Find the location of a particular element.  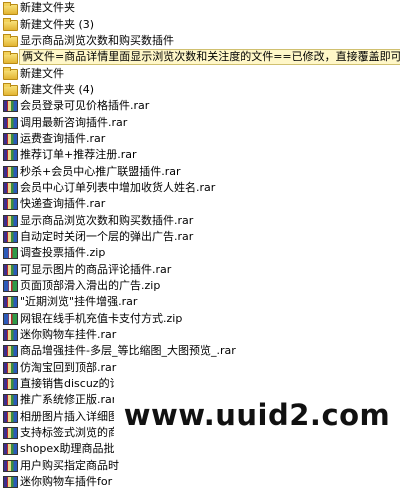

item-label: 调查投票插件.zip is located at coordinates (63, 253).